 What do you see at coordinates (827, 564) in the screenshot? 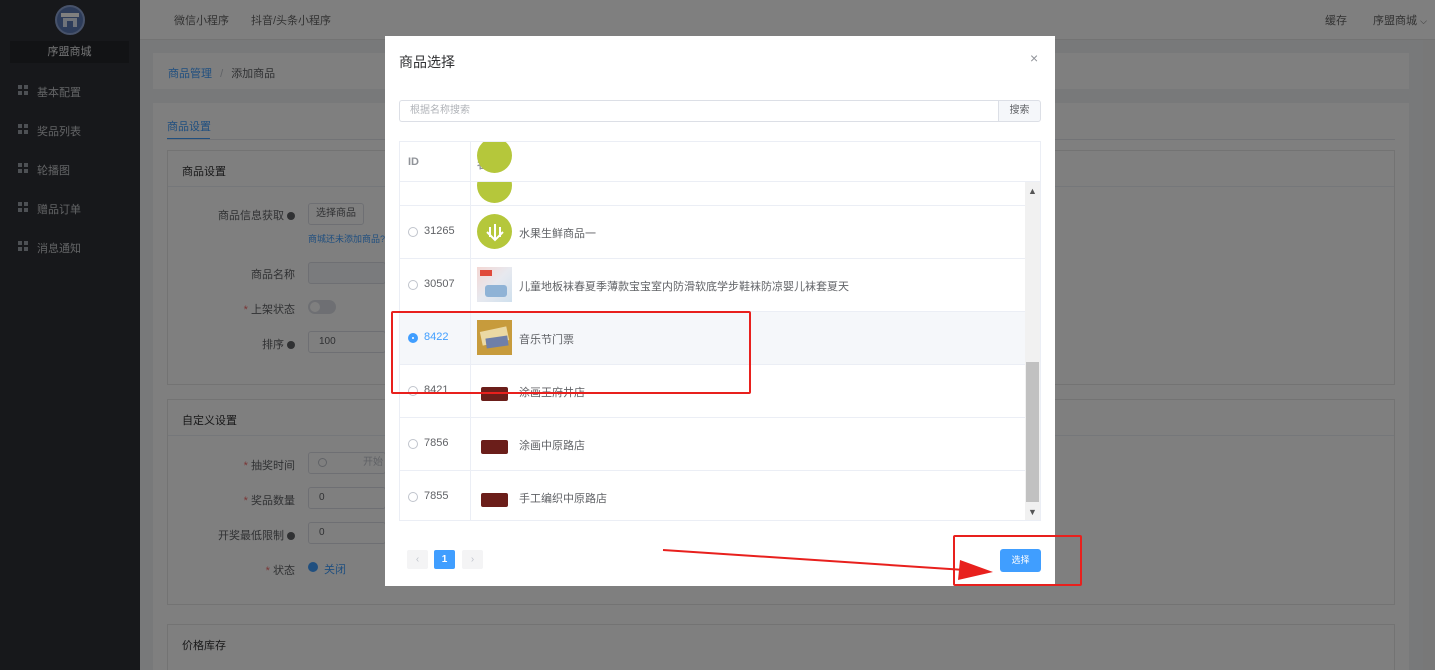
I see `annotation-arrow-icon` at bounding box center [827, 564].